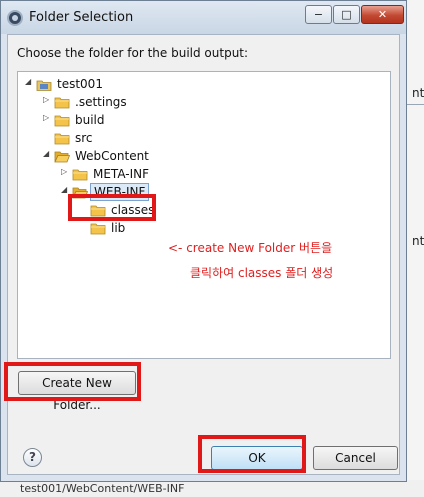 The height and width of the screenshot is (497, 424). Describe the element at coordinates (84, 138) in the screenshot. I see `tree-item-label: src` at that location.